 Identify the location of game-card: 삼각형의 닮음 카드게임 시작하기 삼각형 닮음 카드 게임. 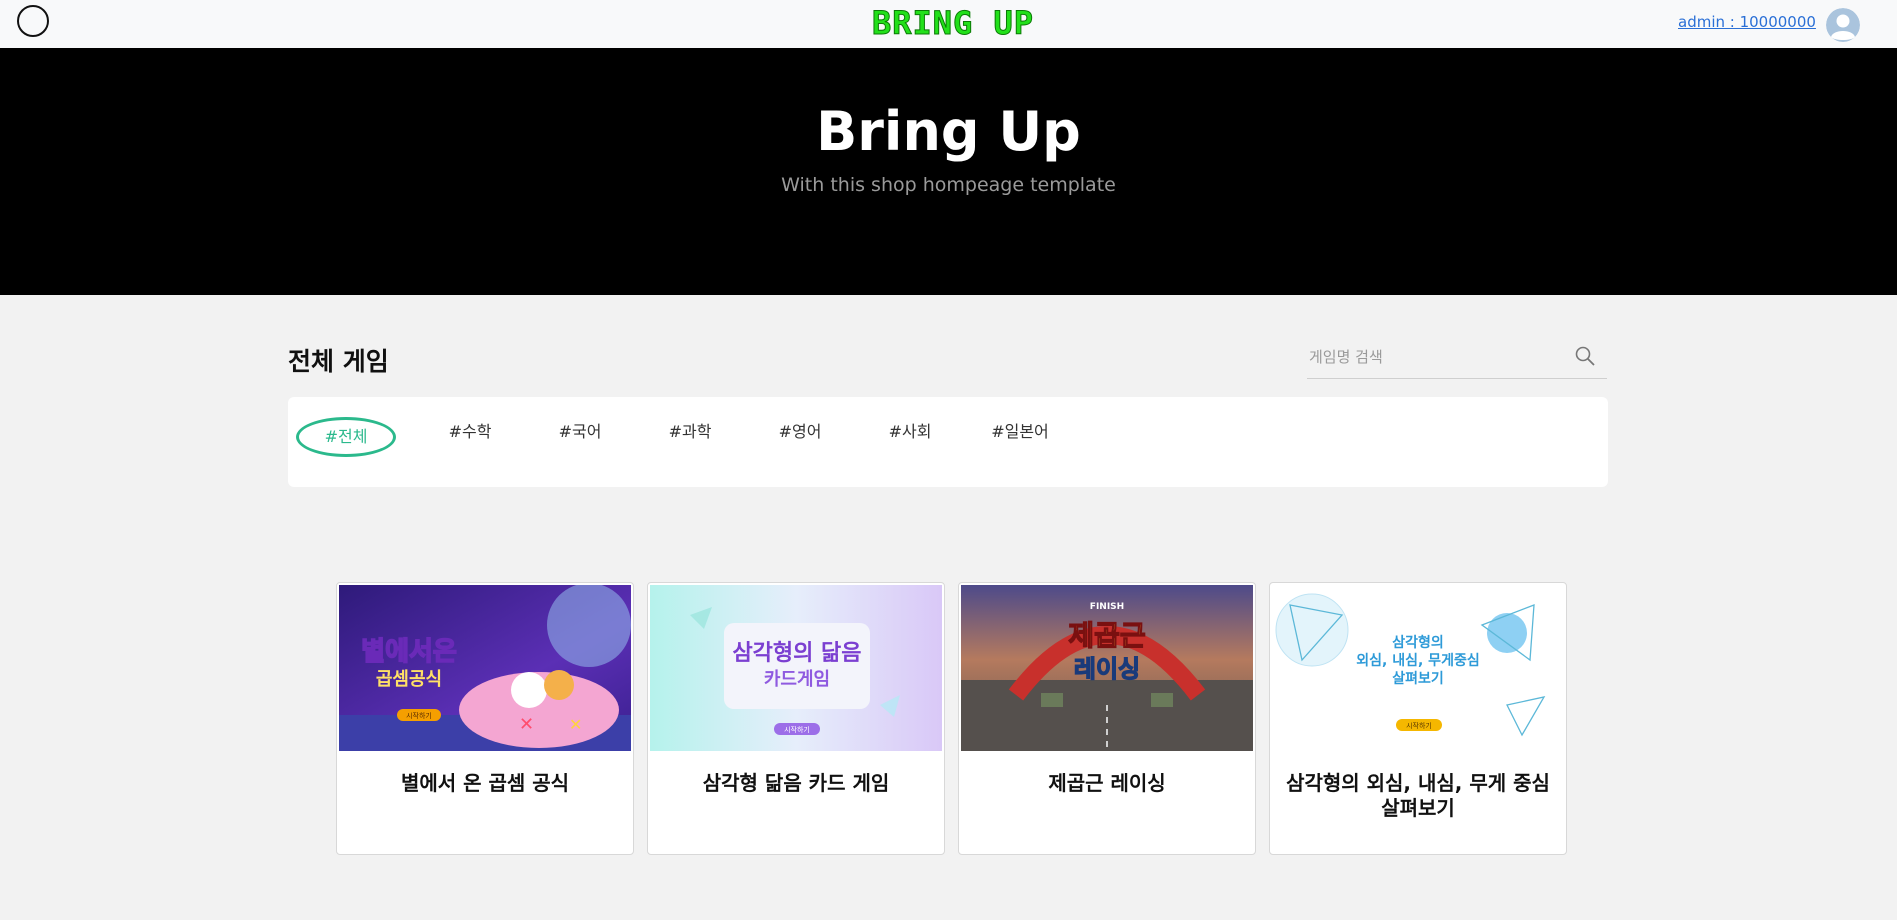
(796, 718).